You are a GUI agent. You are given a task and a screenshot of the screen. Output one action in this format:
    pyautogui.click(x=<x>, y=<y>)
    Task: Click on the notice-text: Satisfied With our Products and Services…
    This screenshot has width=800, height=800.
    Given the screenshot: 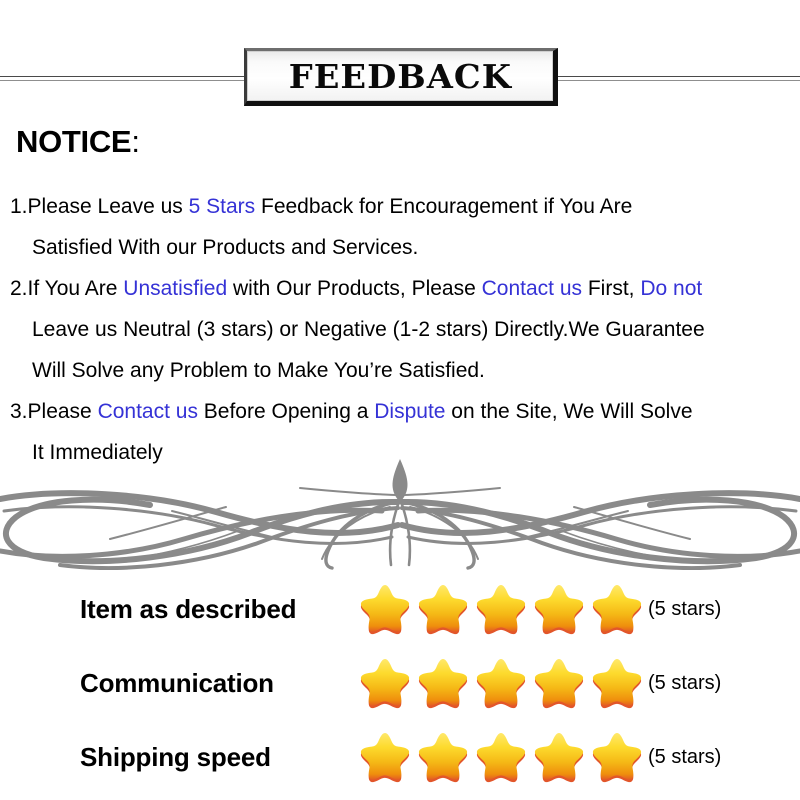 What is the action you would take?
    pyautogui.click(x=225, y=247)
    